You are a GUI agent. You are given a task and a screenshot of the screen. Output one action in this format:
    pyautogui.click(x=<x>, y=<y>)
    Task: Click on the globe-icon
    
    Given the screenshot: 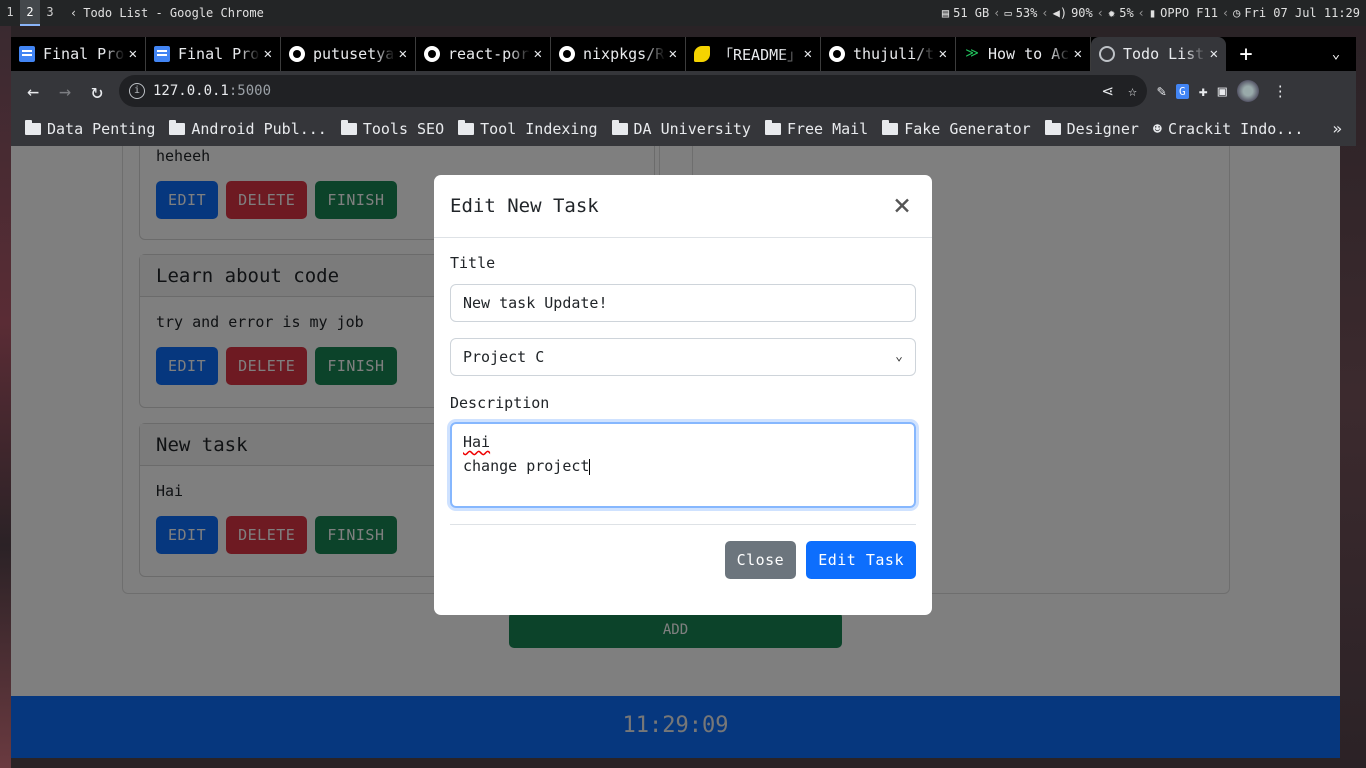 What is the action you would take?
    pyautogui.click(x=1107, y=54)
    